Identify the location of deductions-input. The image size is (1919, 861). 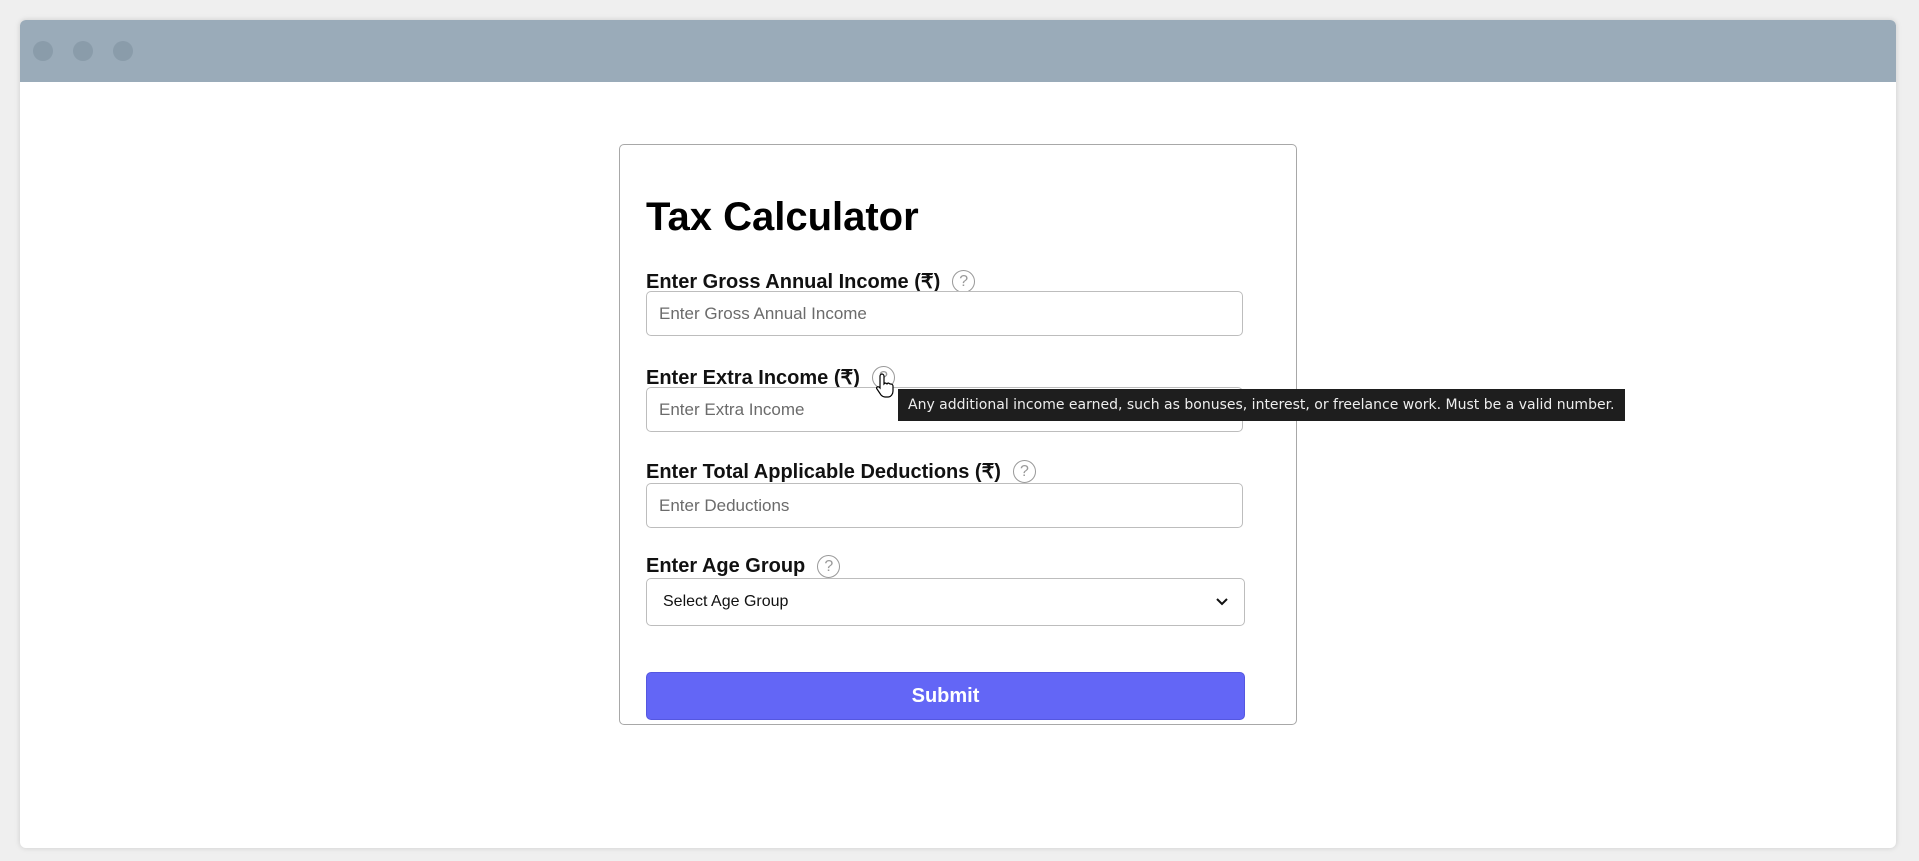
(944, 505).